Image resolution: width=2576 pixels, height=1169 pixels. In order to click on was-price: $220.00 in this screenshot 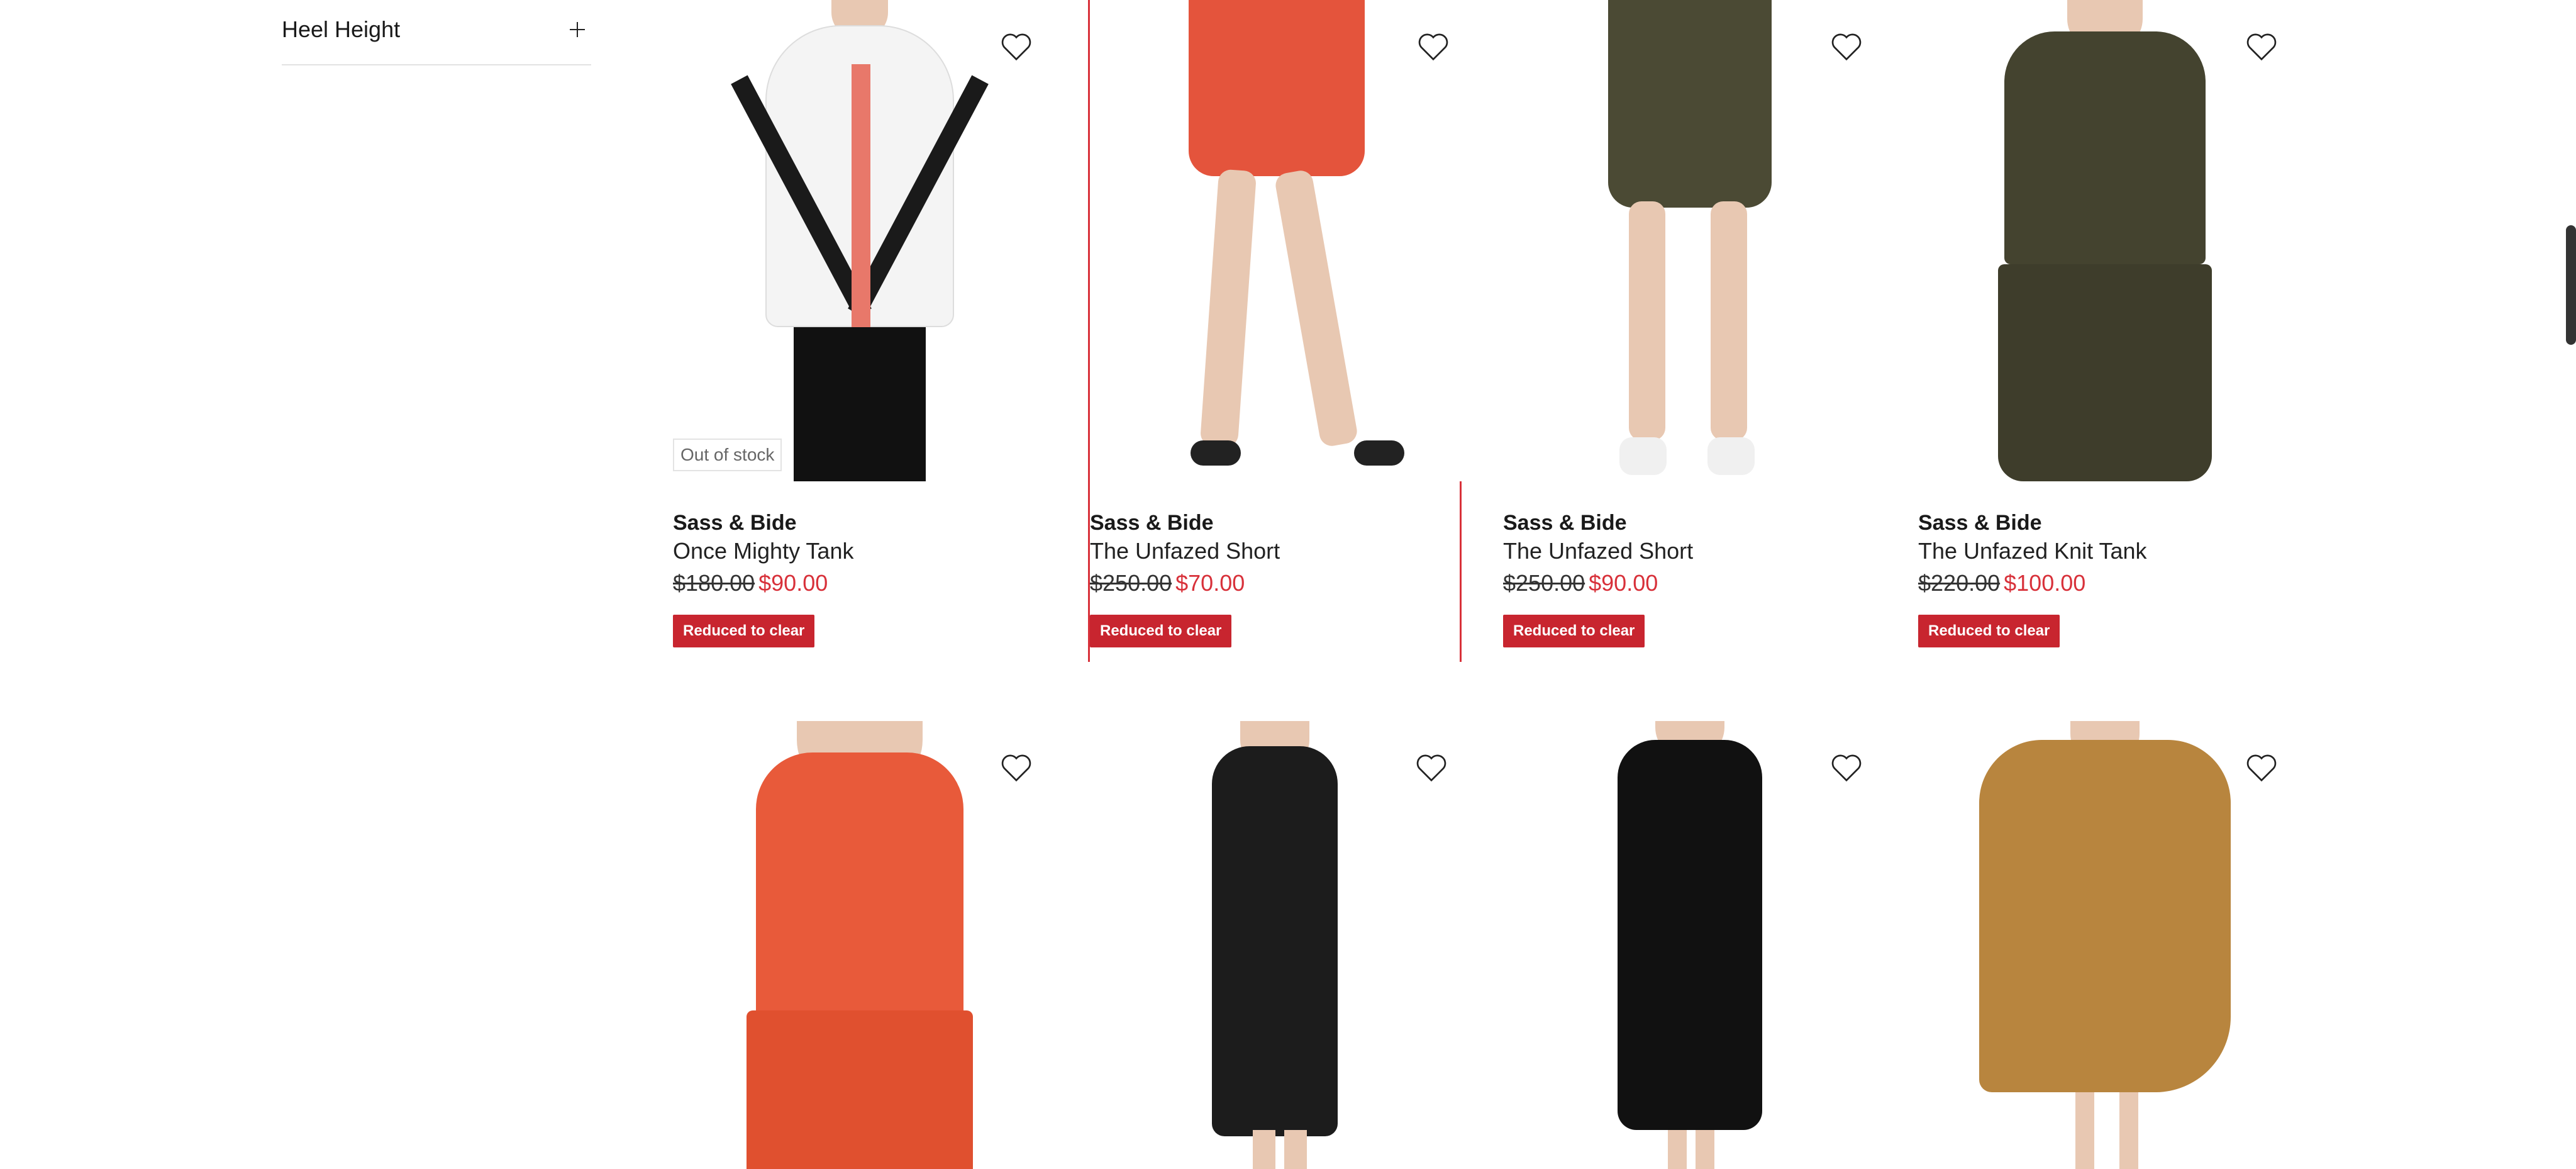, I will do `click(1959, 583)`.